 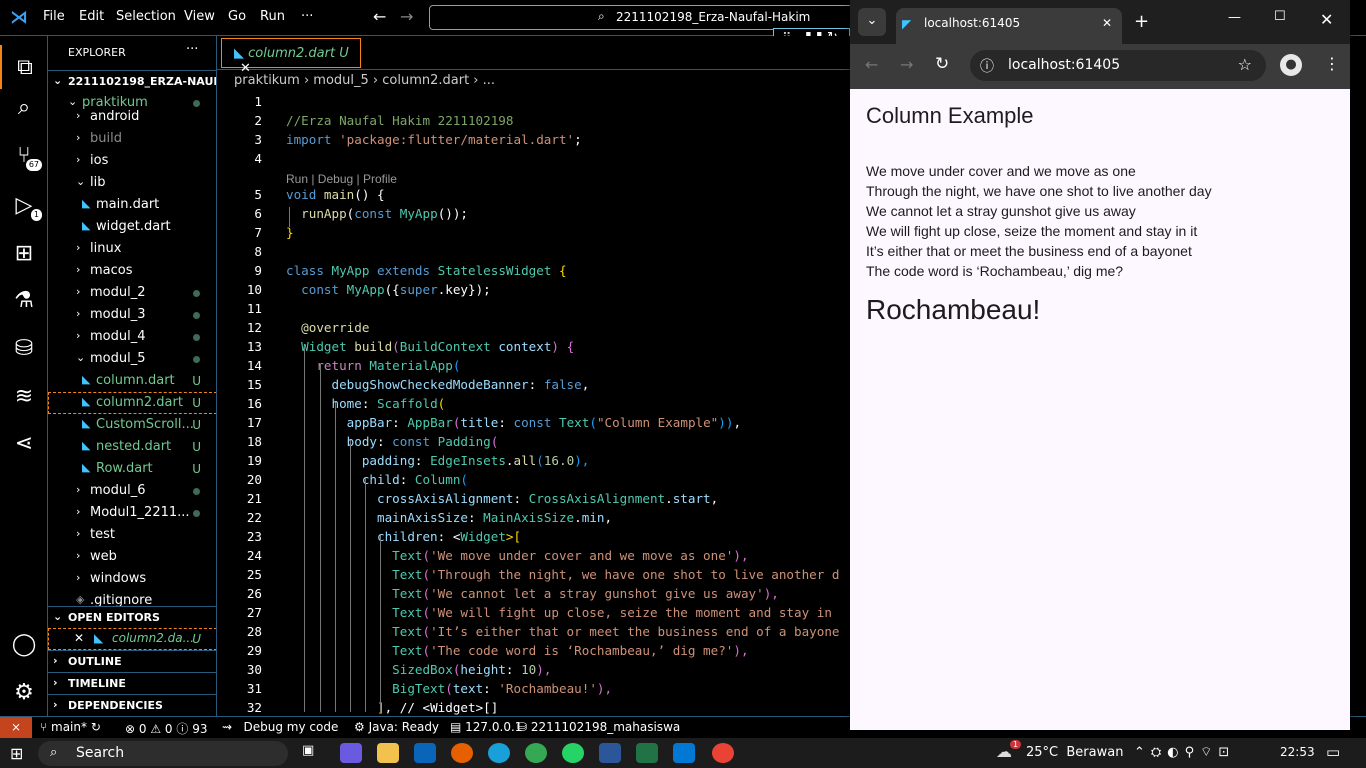 What do you see at coordinates (132, 403) in the screenshot?
I see `sidebar-item: ◣ column2.dart U` at bounding box center [132, 403].